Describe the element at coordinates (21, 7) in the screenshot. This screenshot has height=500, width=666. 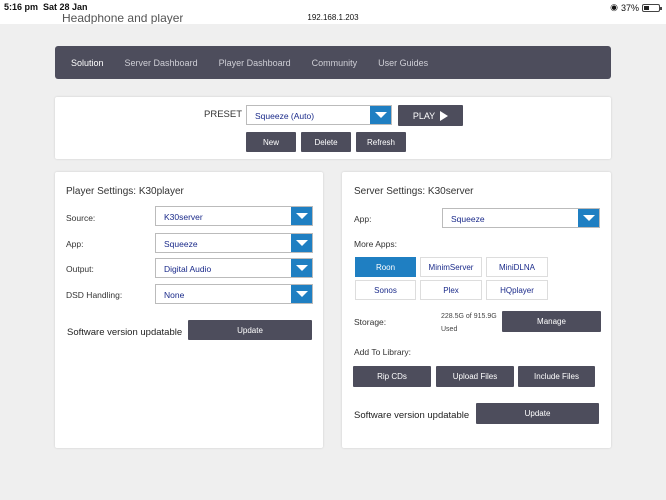
I see `status-time: 5:16 pm` at that location.